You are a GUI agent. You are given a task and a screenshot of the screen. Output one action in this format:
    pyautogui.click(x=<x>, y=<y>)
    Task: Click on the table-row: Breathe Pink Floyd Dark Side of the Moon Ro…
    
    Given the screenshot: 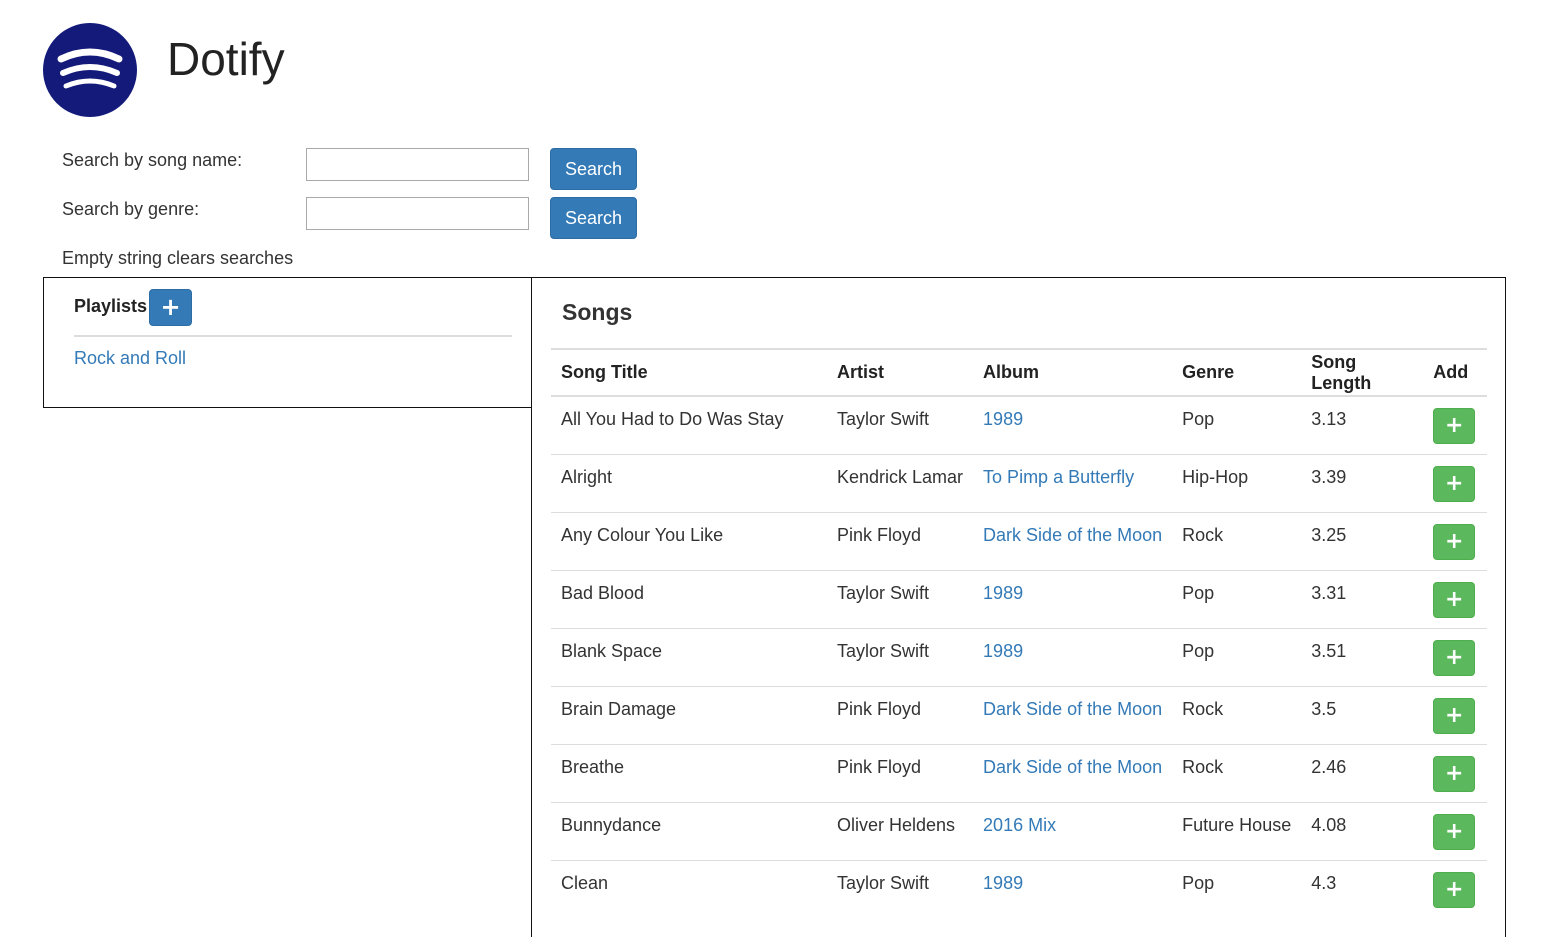 What is the action you would take?
    pyautogui.click(x=1019, y=773)
    